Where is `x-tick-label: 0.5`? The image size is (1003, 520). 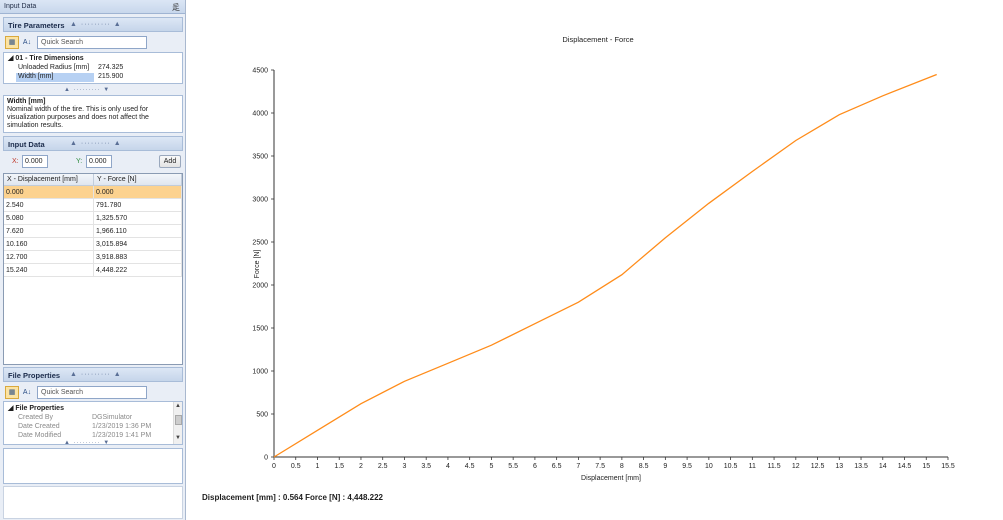
x-tick-label: 0.5 is located at coordinates (296, 466).